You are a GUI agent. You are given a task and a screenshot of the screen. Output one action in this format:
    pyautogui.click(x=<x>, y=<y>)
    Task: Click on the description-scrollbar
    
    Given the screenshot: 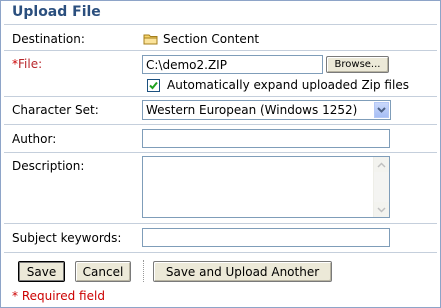 What is the action you would take?
    pyautogui.click(x=381, y=187)
    